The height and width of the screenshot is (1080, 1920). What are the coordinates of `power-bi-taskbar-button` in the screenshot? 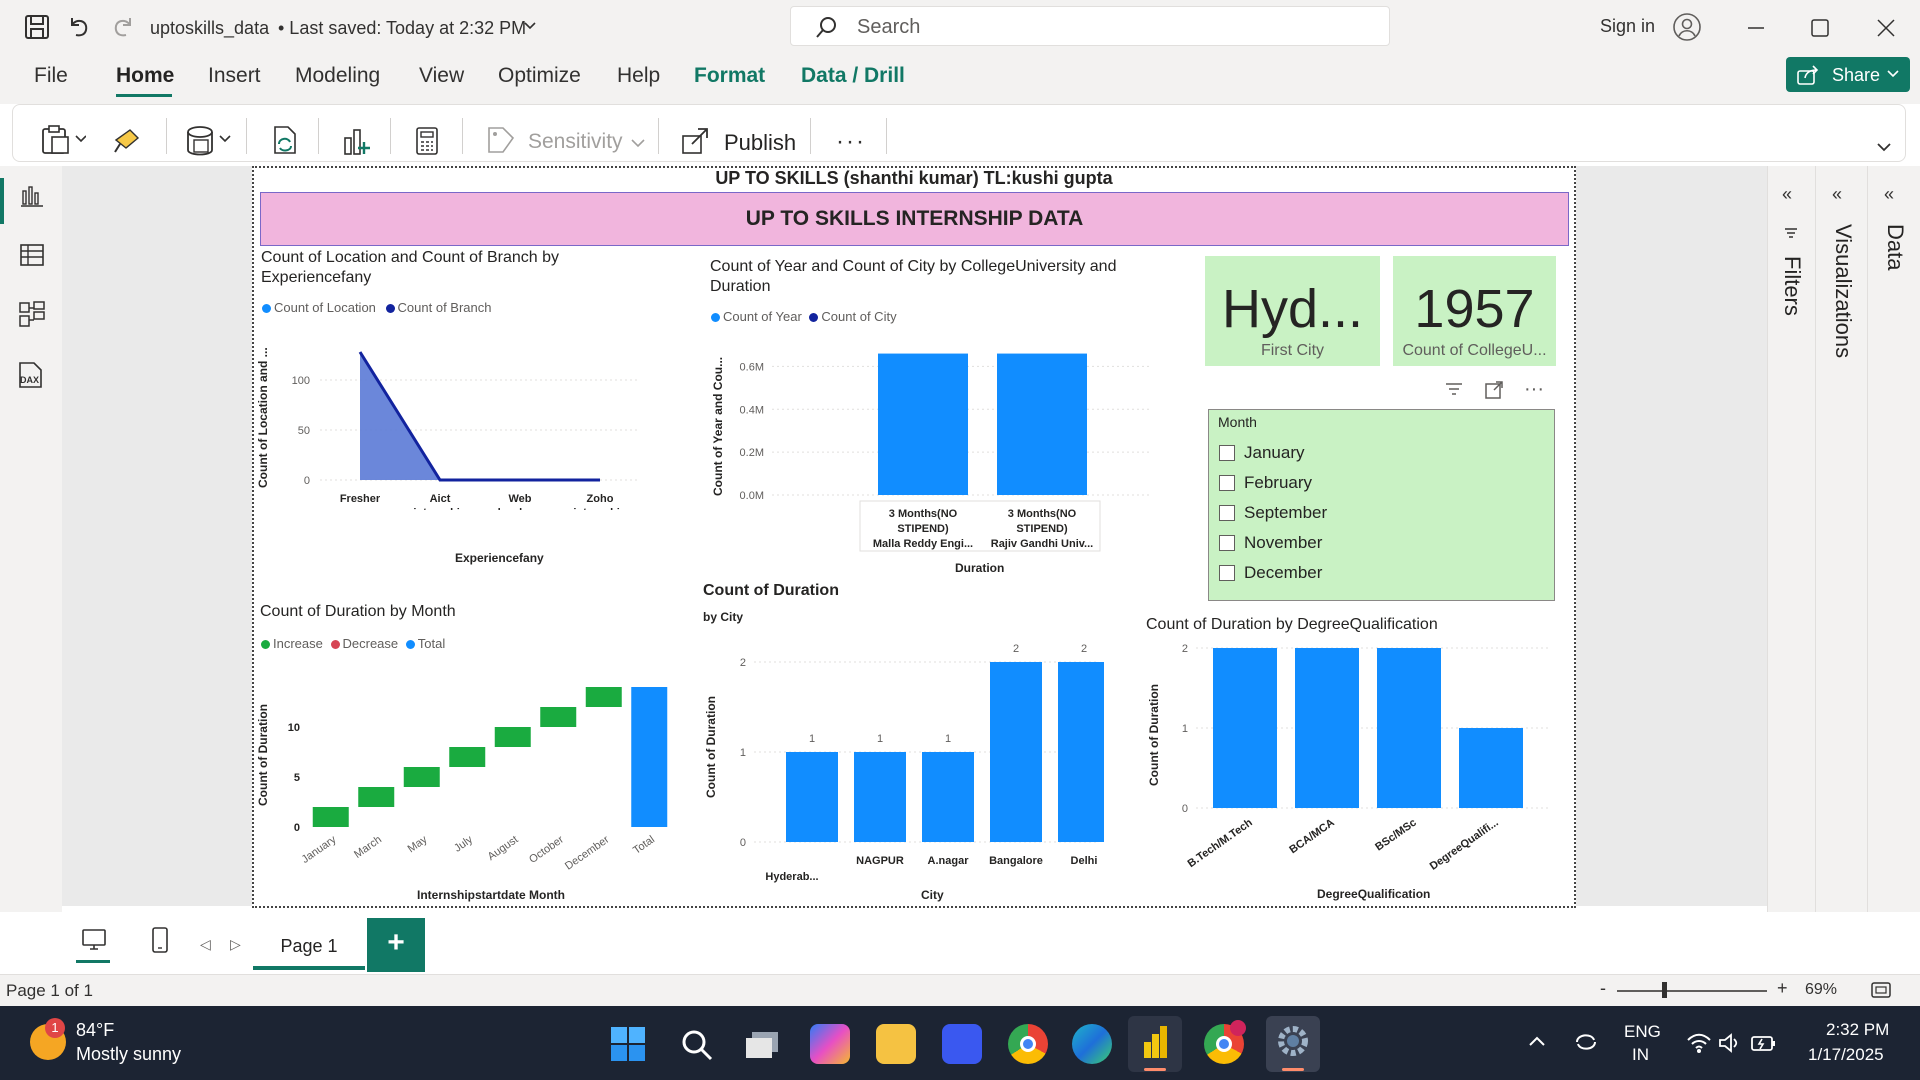 It's located at (1155, 1044).